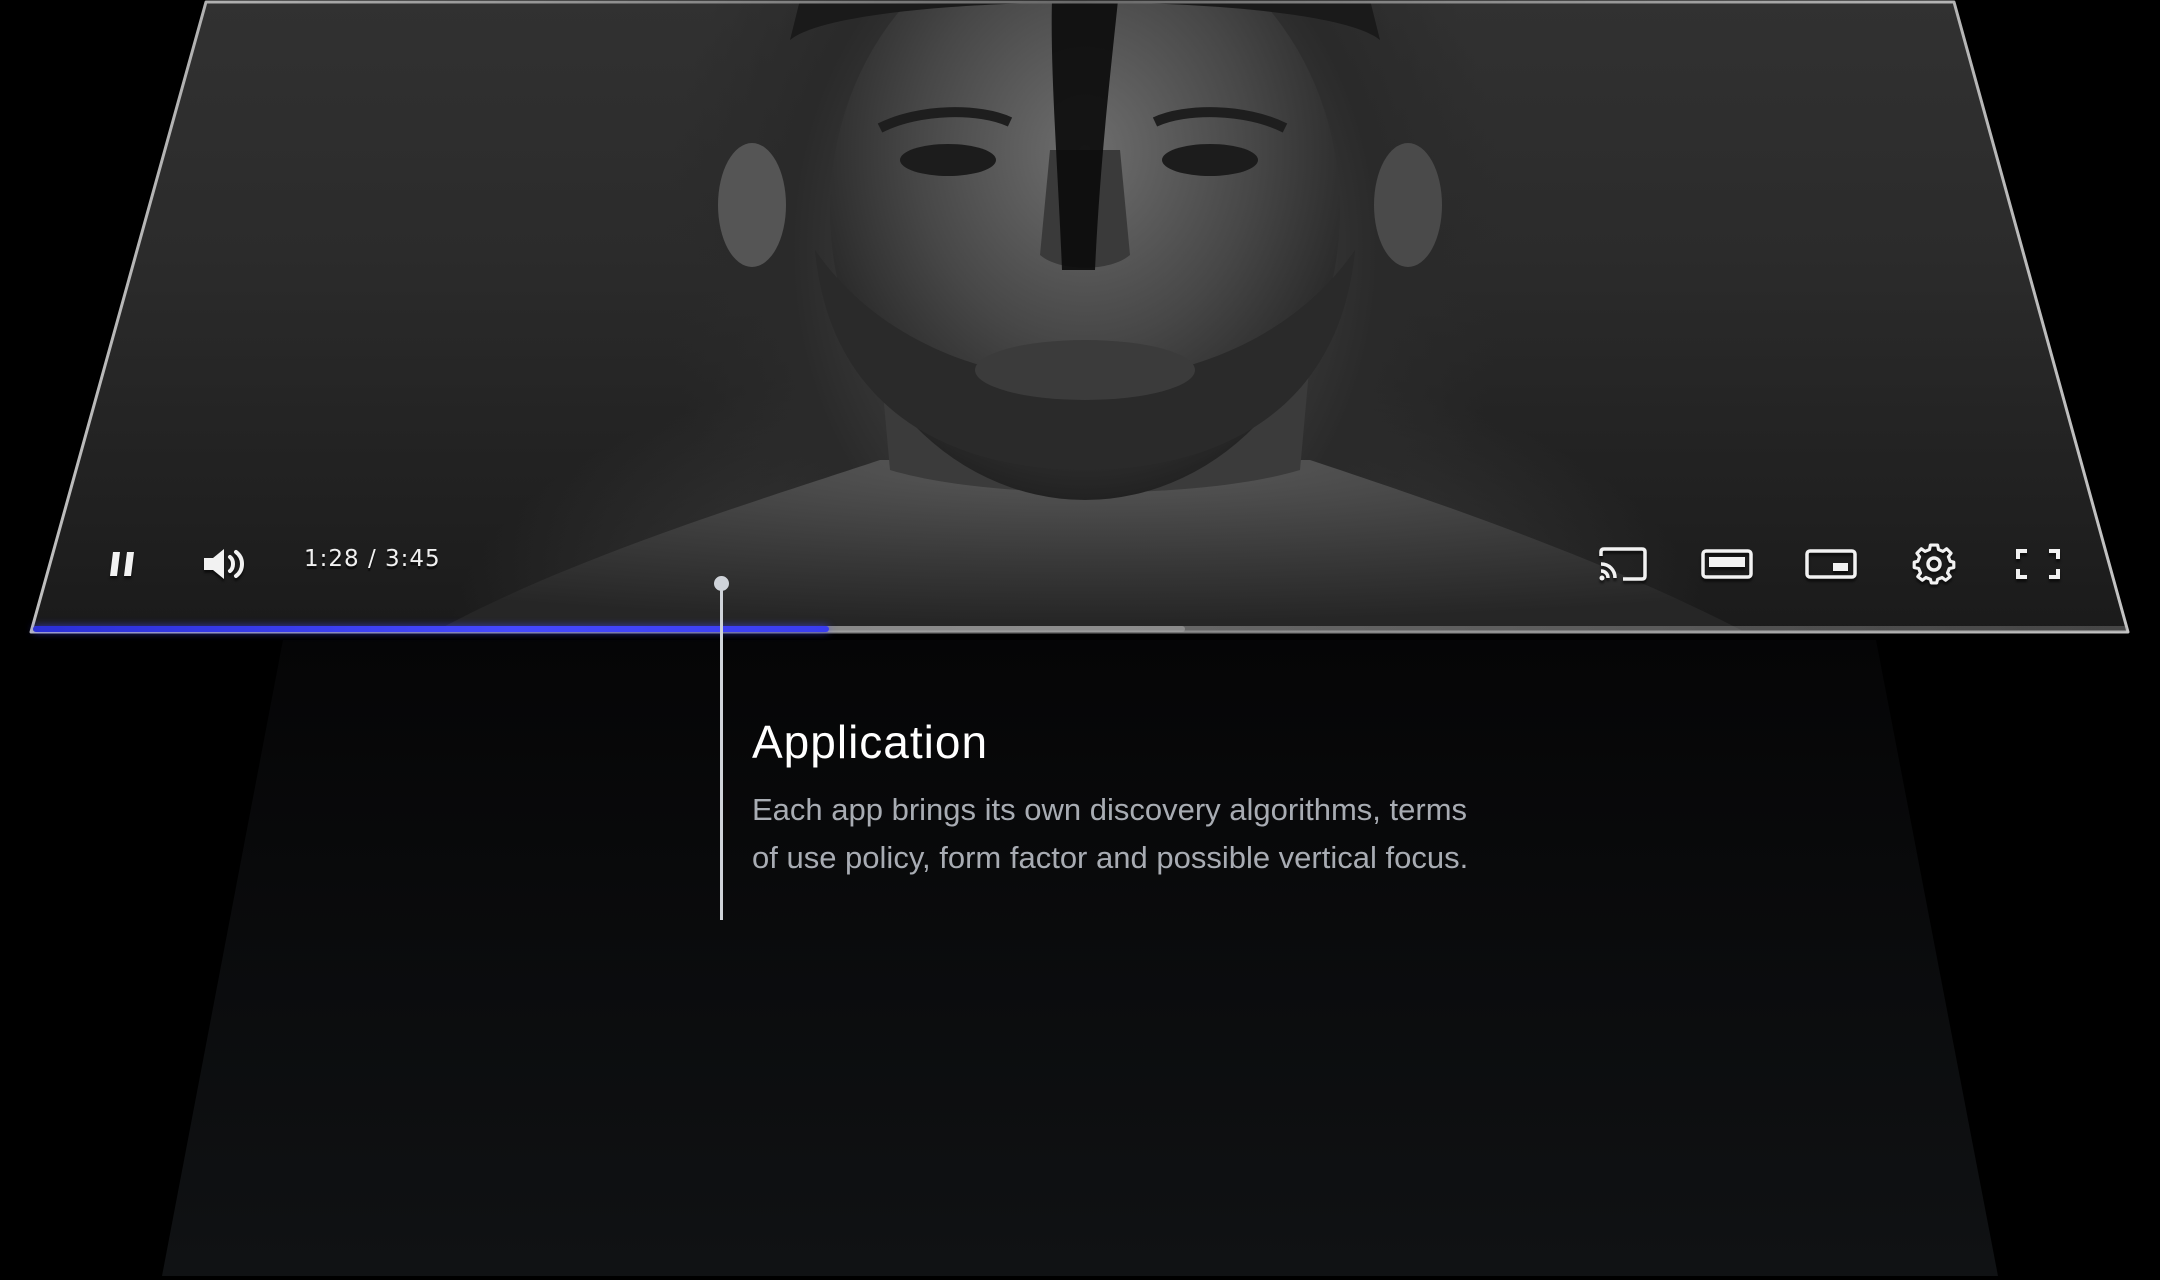 The image size is (2160, 1280). I want to click on cast-button, so click(1623, 564).